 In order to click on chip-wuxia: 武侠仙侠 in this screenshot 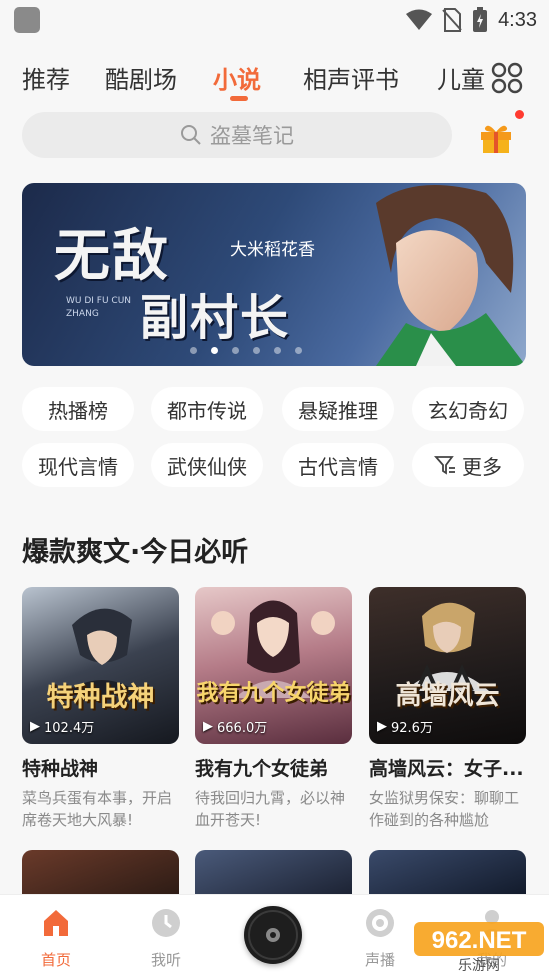, I will do `click(207, 465)`.